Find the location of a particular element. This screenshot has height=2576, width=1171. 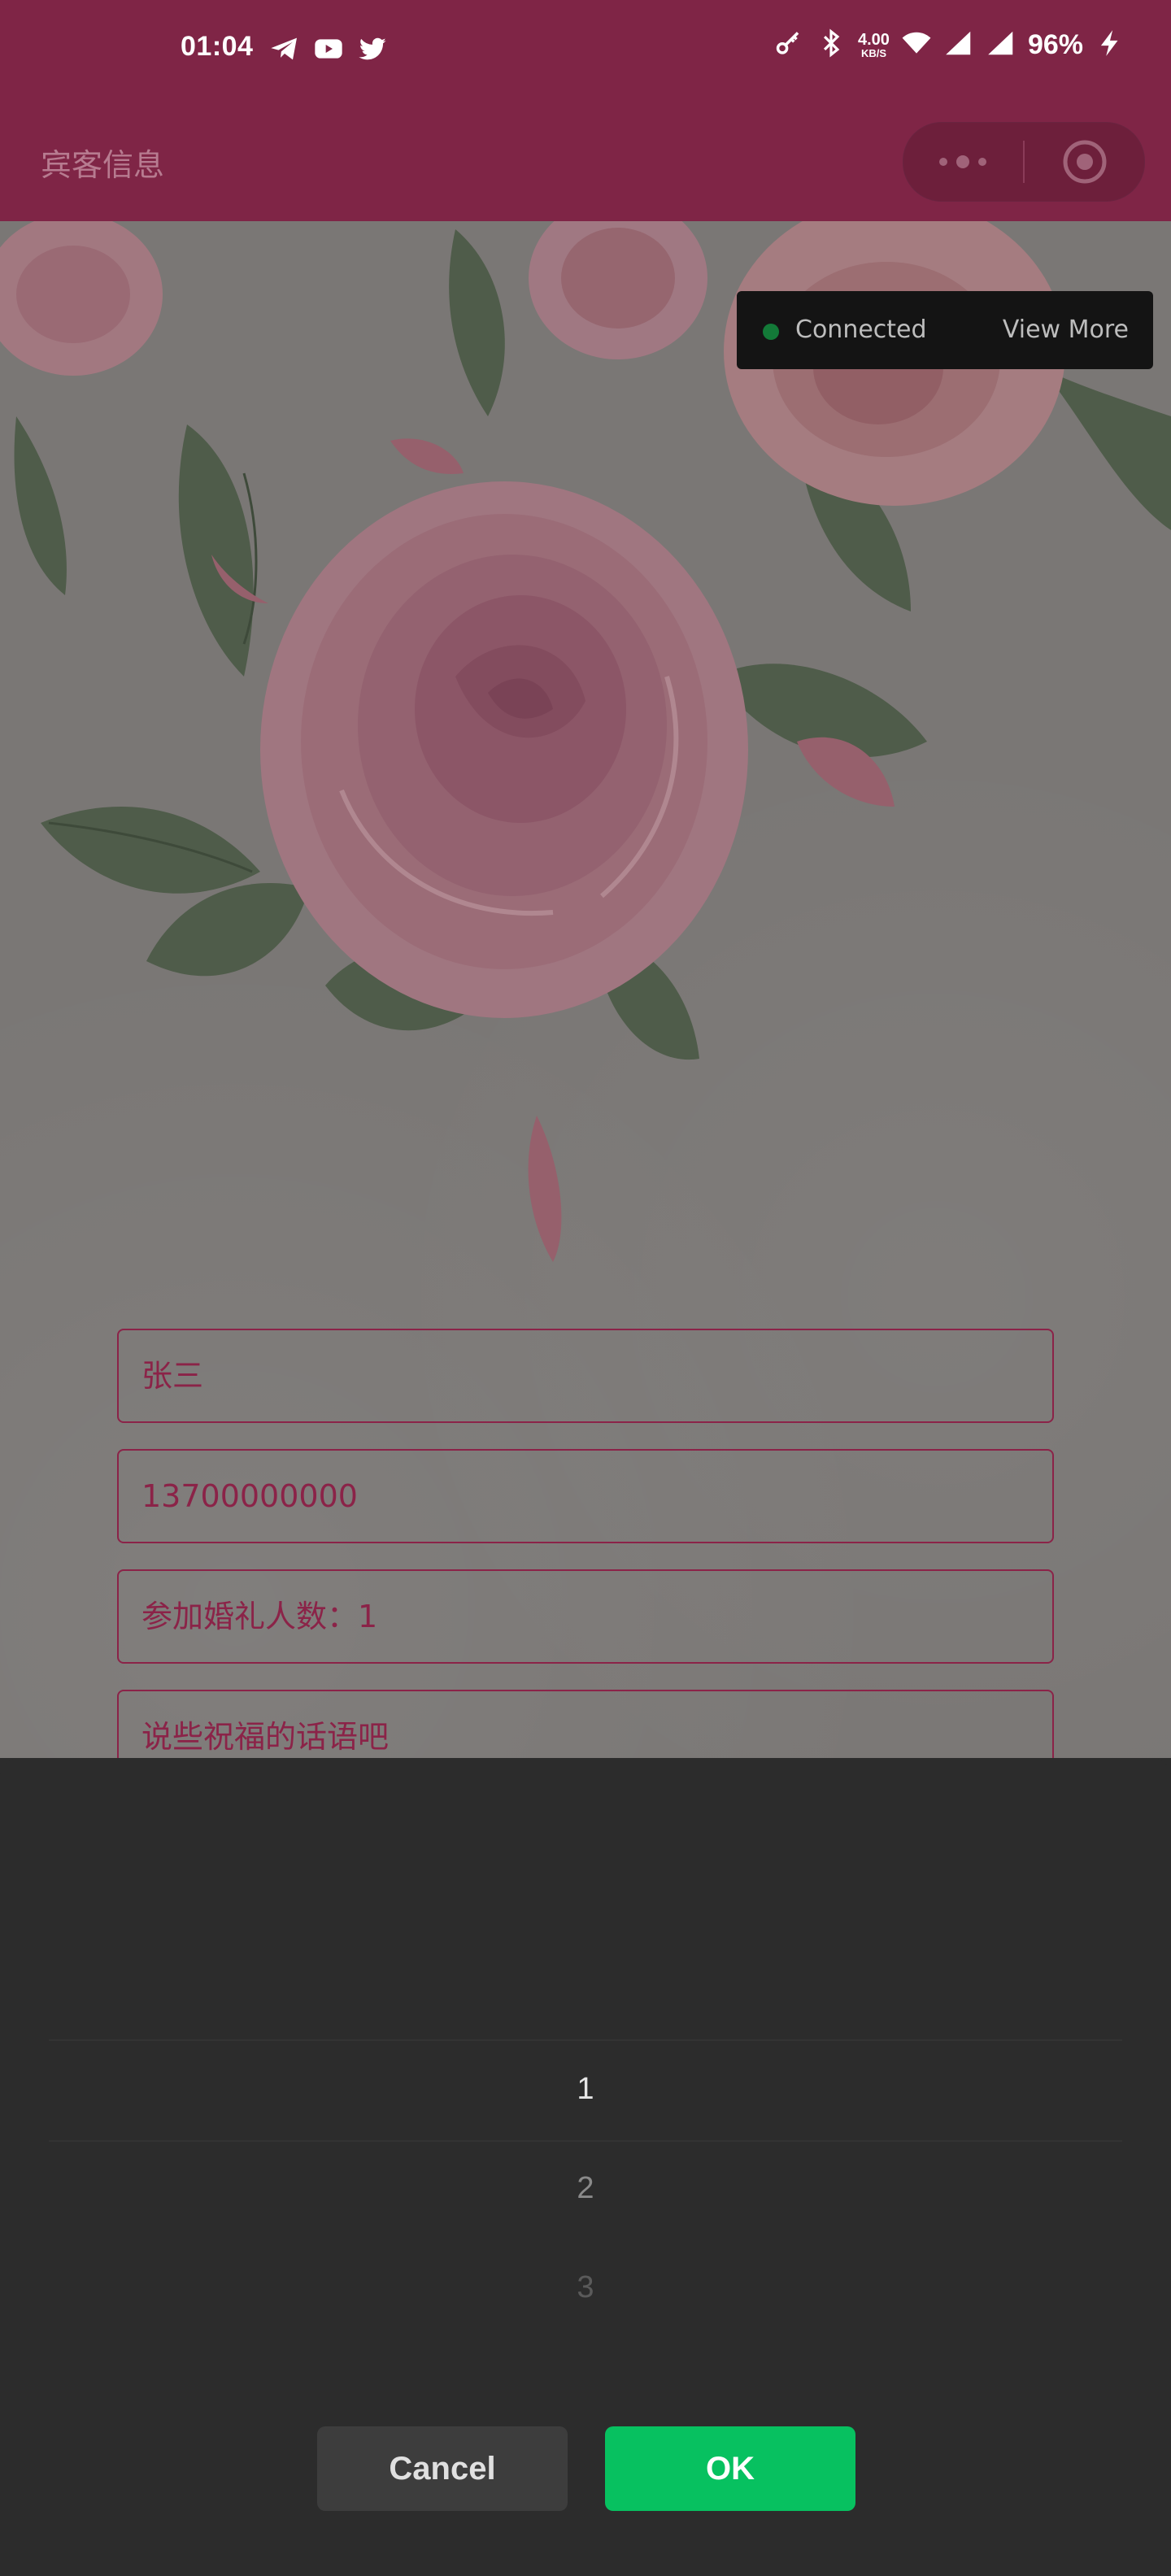

page-title: 宾客信息 is located at coordinates (103, 165).